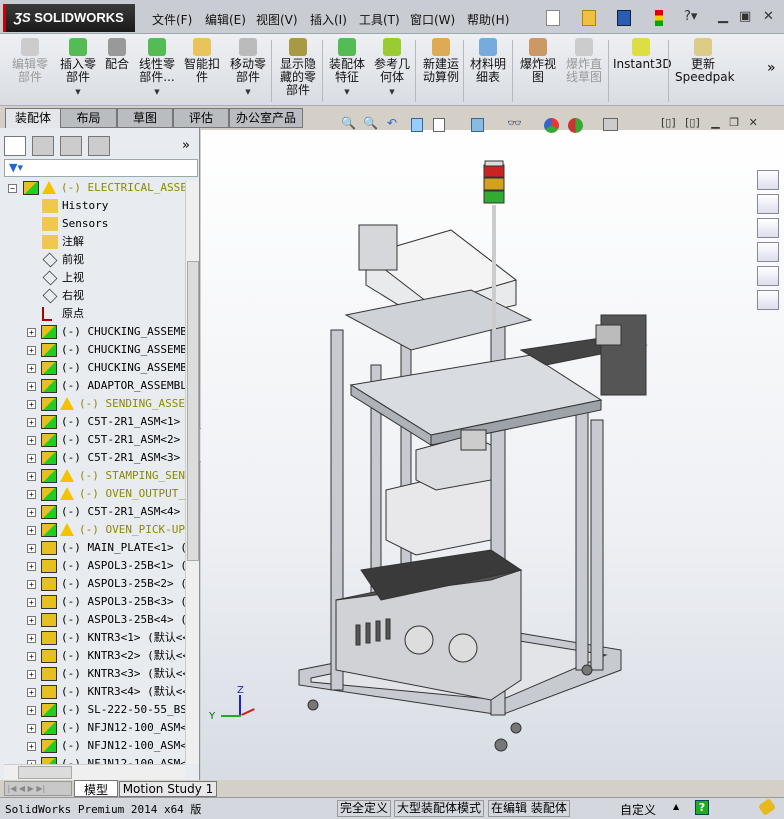  What do you see at coordinates (692, 122) in the screenshot?
I see `split-view-right-icon: [▯]` at bounding box center [692, 122].